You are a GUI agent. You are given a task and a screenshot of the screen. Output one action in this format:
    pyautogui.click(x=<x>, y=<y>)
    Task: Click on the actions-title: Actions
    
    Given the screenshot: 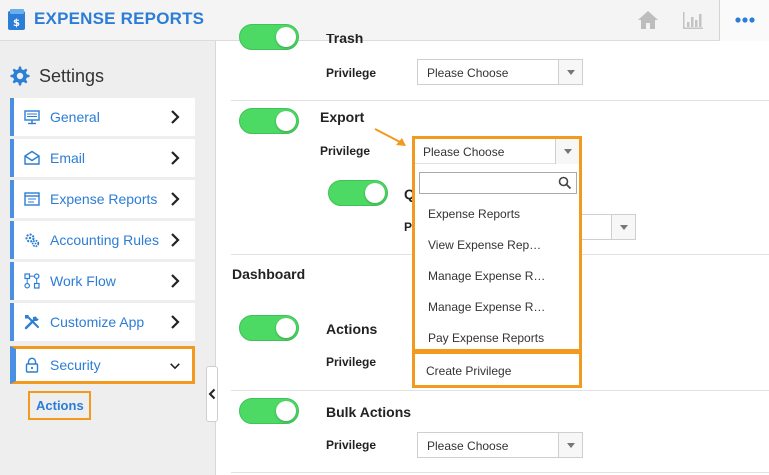 What is the action you would take?
    pyautogui.click(x=352, y=329)
    